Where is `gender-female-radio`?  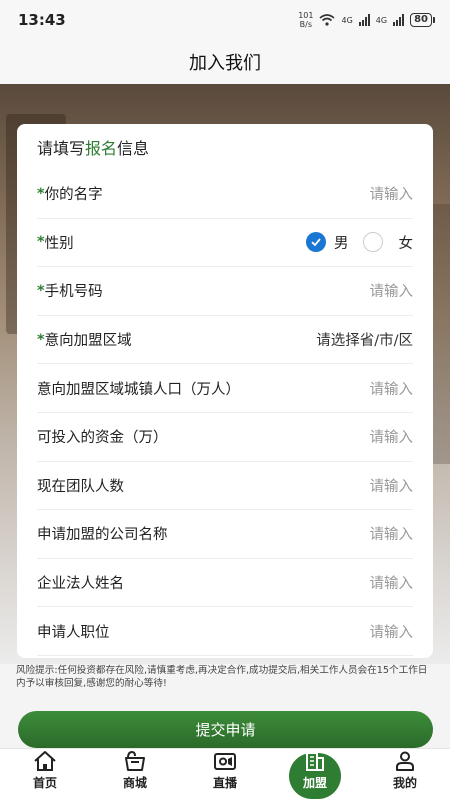
gender-female-radio is located at coordinates (372, 242).